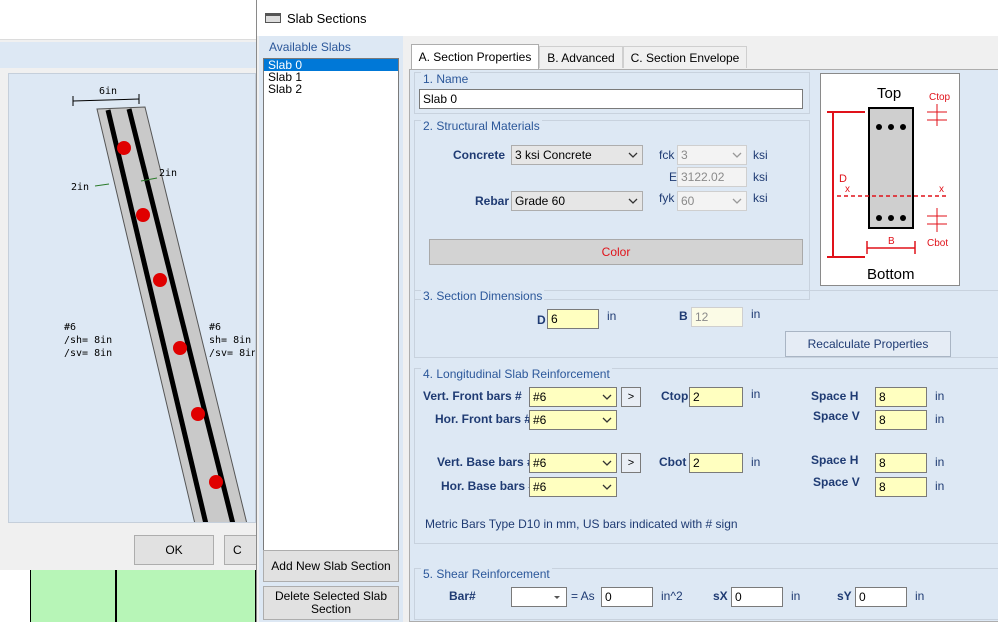 This screenshot has height=622, width=998. What do you see at coordinates (481, 126) in the screenshot?
I see `materials-group-title: 2. Structural Materials` at bounding box center [481, 126].